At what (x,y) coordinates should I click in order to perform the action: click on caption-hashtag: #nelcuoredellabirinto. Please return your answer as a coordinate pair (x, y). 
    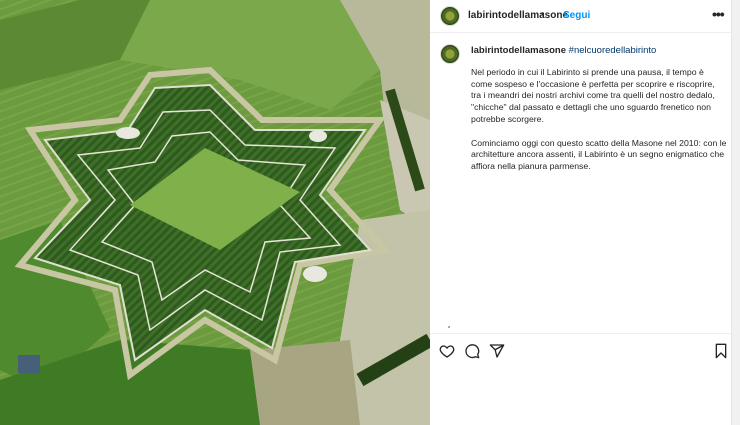
    Looking at the image, I should click on (613, 50).